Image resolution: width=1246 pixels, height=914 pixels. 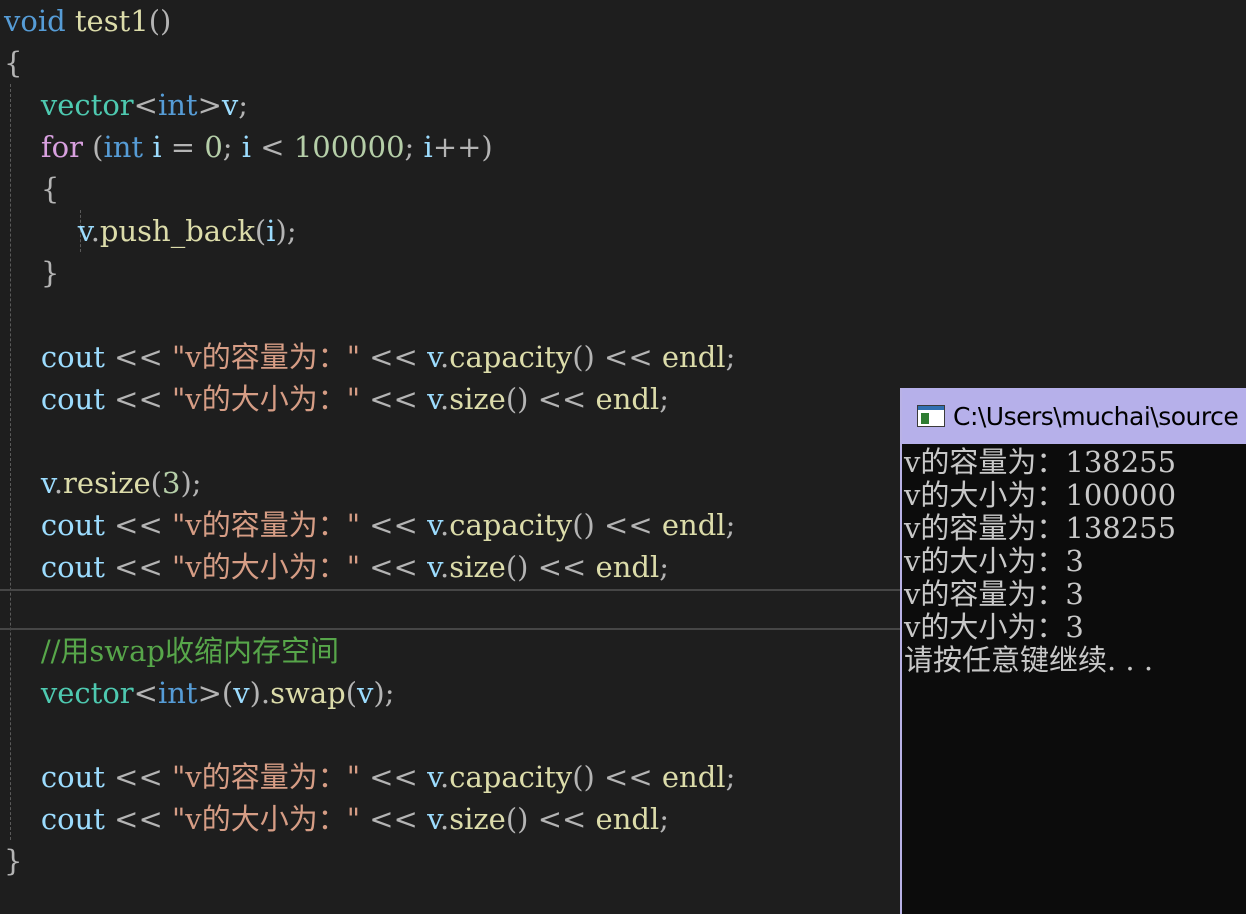 I want to click on code-line: v.push_back(i);, so click(x=150, y=231).